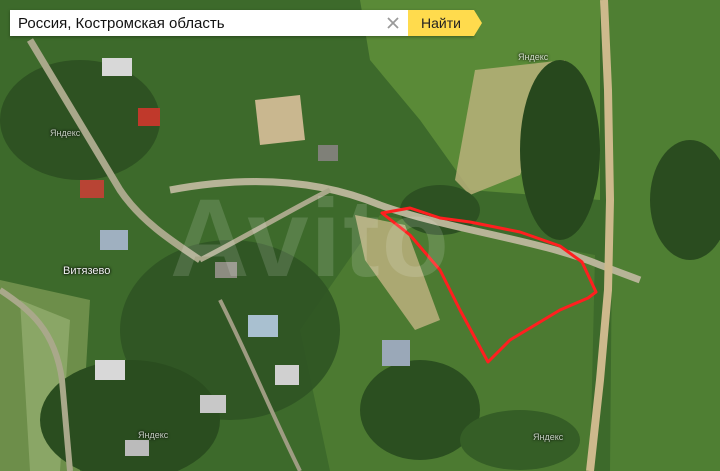 Image resolution: width=720 pixels, height=471 pixels. What do you see at coordinates (393, 23) in the screenshot?
I see `close-icon` at bounding box center [393, 23].